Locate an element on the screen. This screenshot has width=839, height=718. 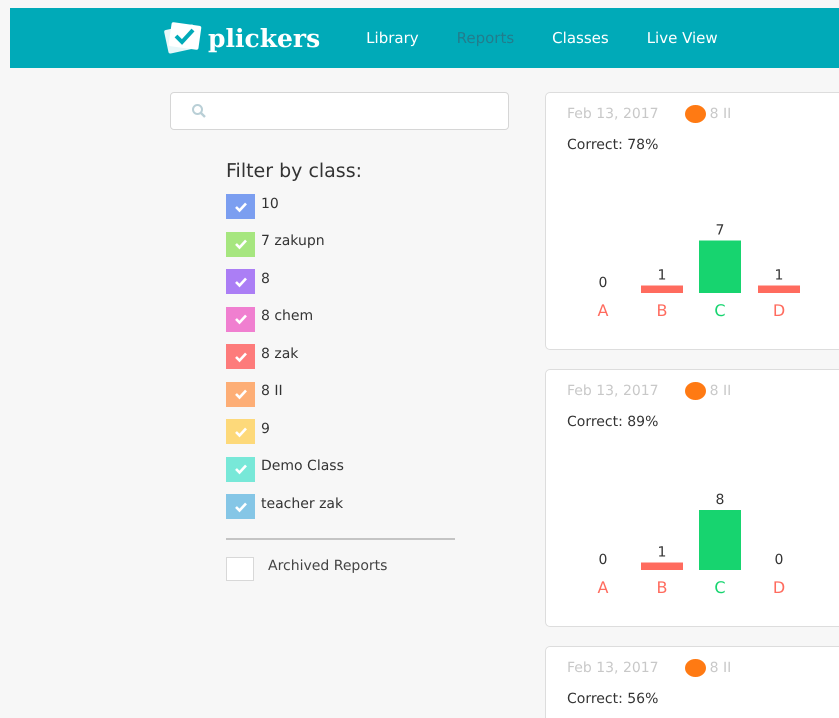
nav-tab: Live View is located at coordinates (682, 38).